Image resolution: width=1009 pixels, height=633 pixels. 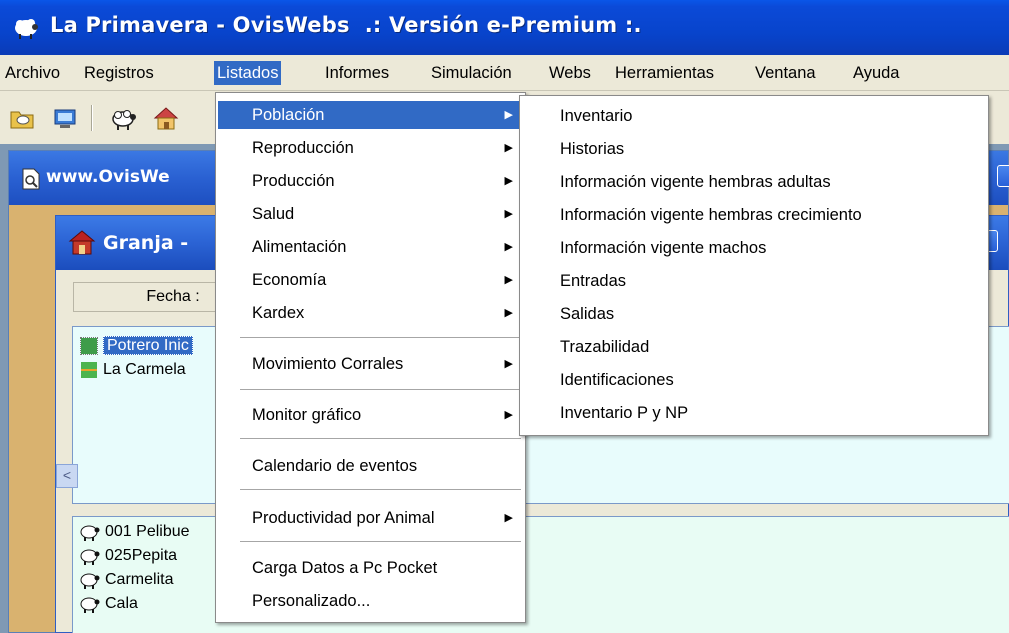 I want to click on menu-informes: Informes, so click(x=357, y=73).